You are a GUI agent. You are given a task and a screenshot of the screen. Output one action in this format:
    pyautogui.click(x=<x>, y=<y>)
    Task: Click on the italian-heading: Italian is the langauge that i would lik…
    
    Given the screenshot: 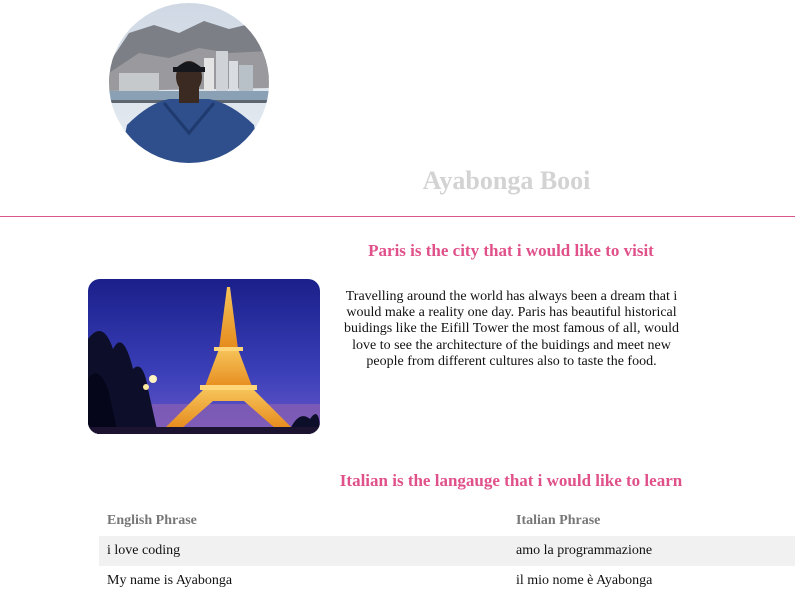 What is the action you would take?
    pyautogui.click(x=511, y=480)
    